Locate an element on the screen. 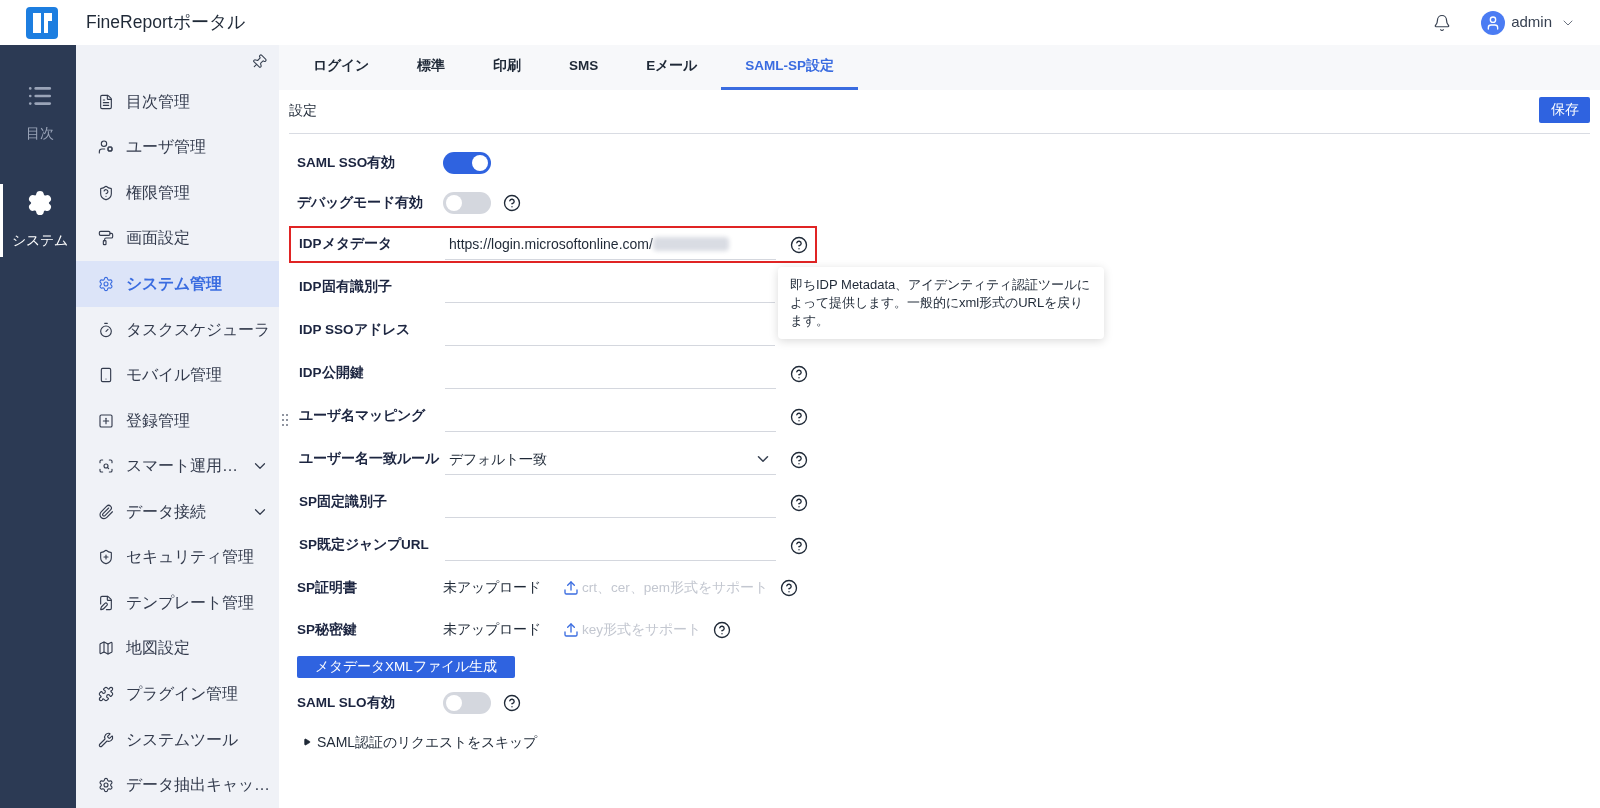 This screenshot has width=1600, height=808. field-label: ユーザ名マッピング is located at coordinates (363, 416).